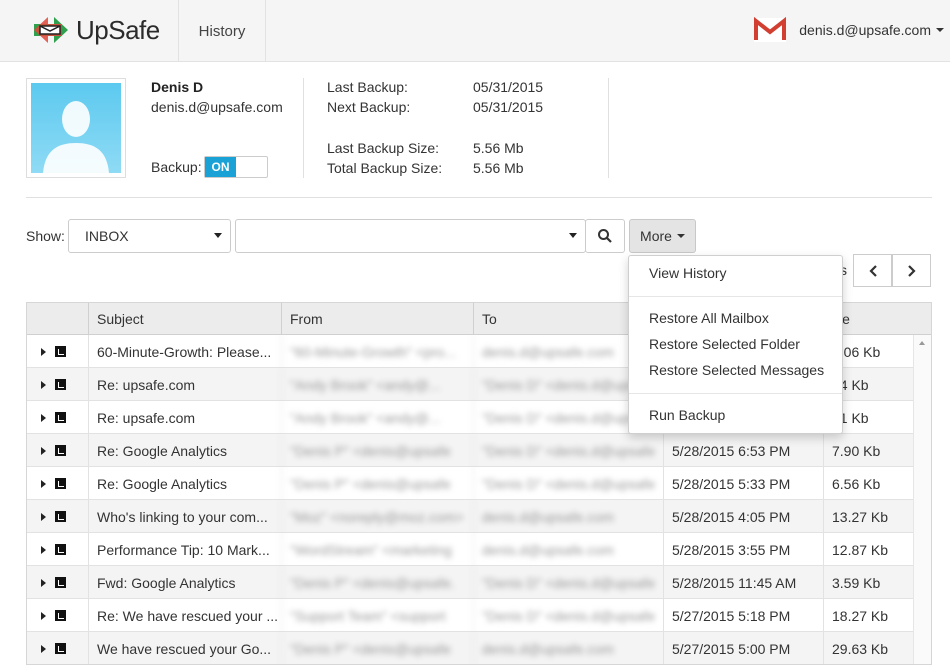 The image size is (950, 665). Describe the element at coordinates (608, 128) in the screenshot. I see `divider` at that location.